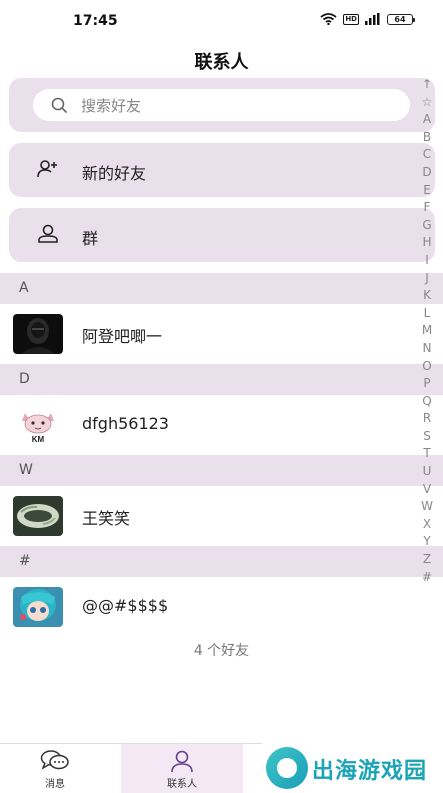 The height and width of the screenshot is (793, 443). What do you see at coordinates (221, 62) in the screenshot?
I see `page-title: 联系人` at bounding box center [221, 62].